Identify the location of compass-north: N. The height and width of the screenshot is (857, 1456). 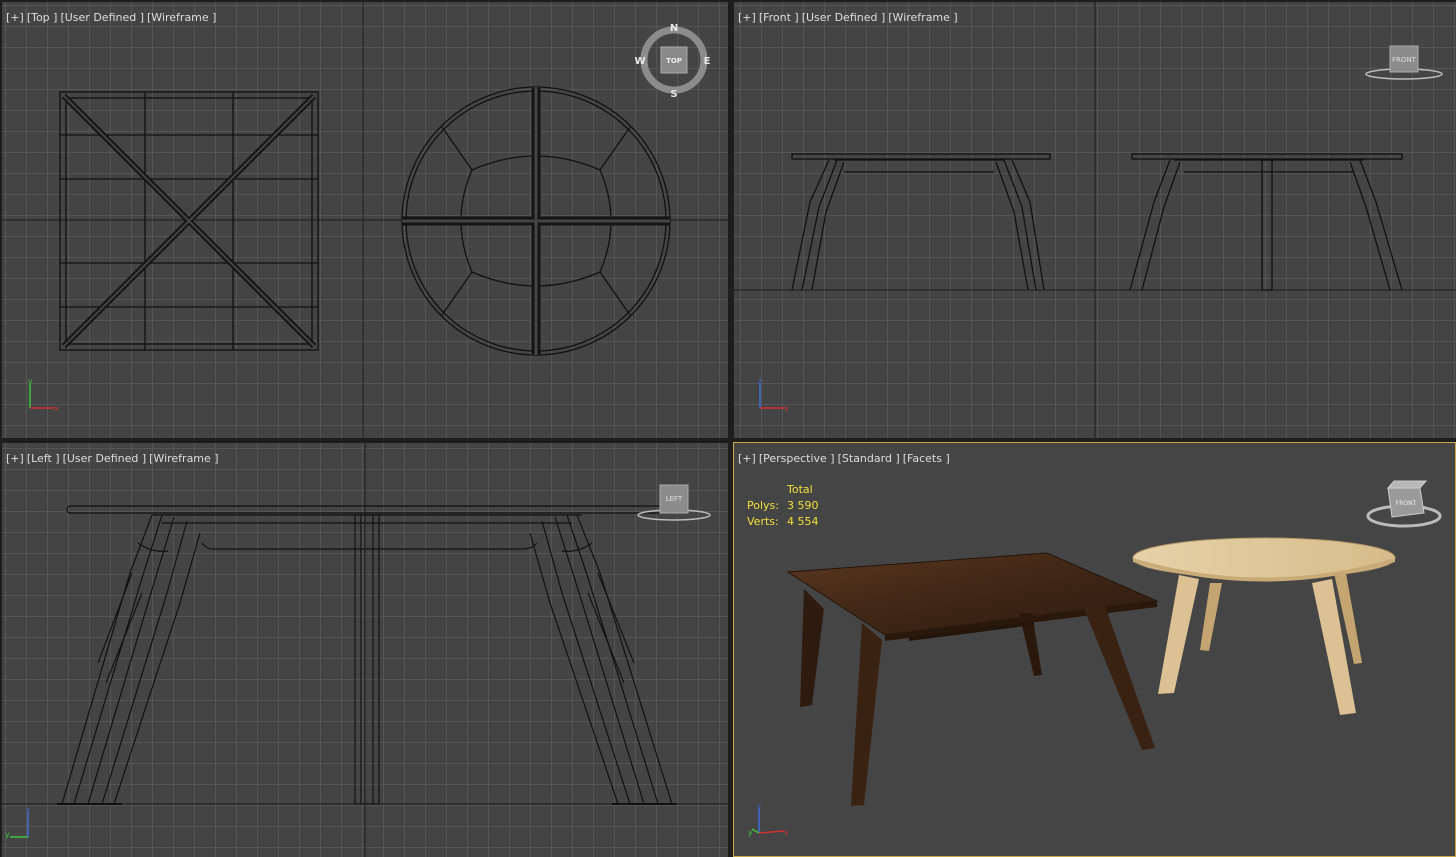
(674, 28).